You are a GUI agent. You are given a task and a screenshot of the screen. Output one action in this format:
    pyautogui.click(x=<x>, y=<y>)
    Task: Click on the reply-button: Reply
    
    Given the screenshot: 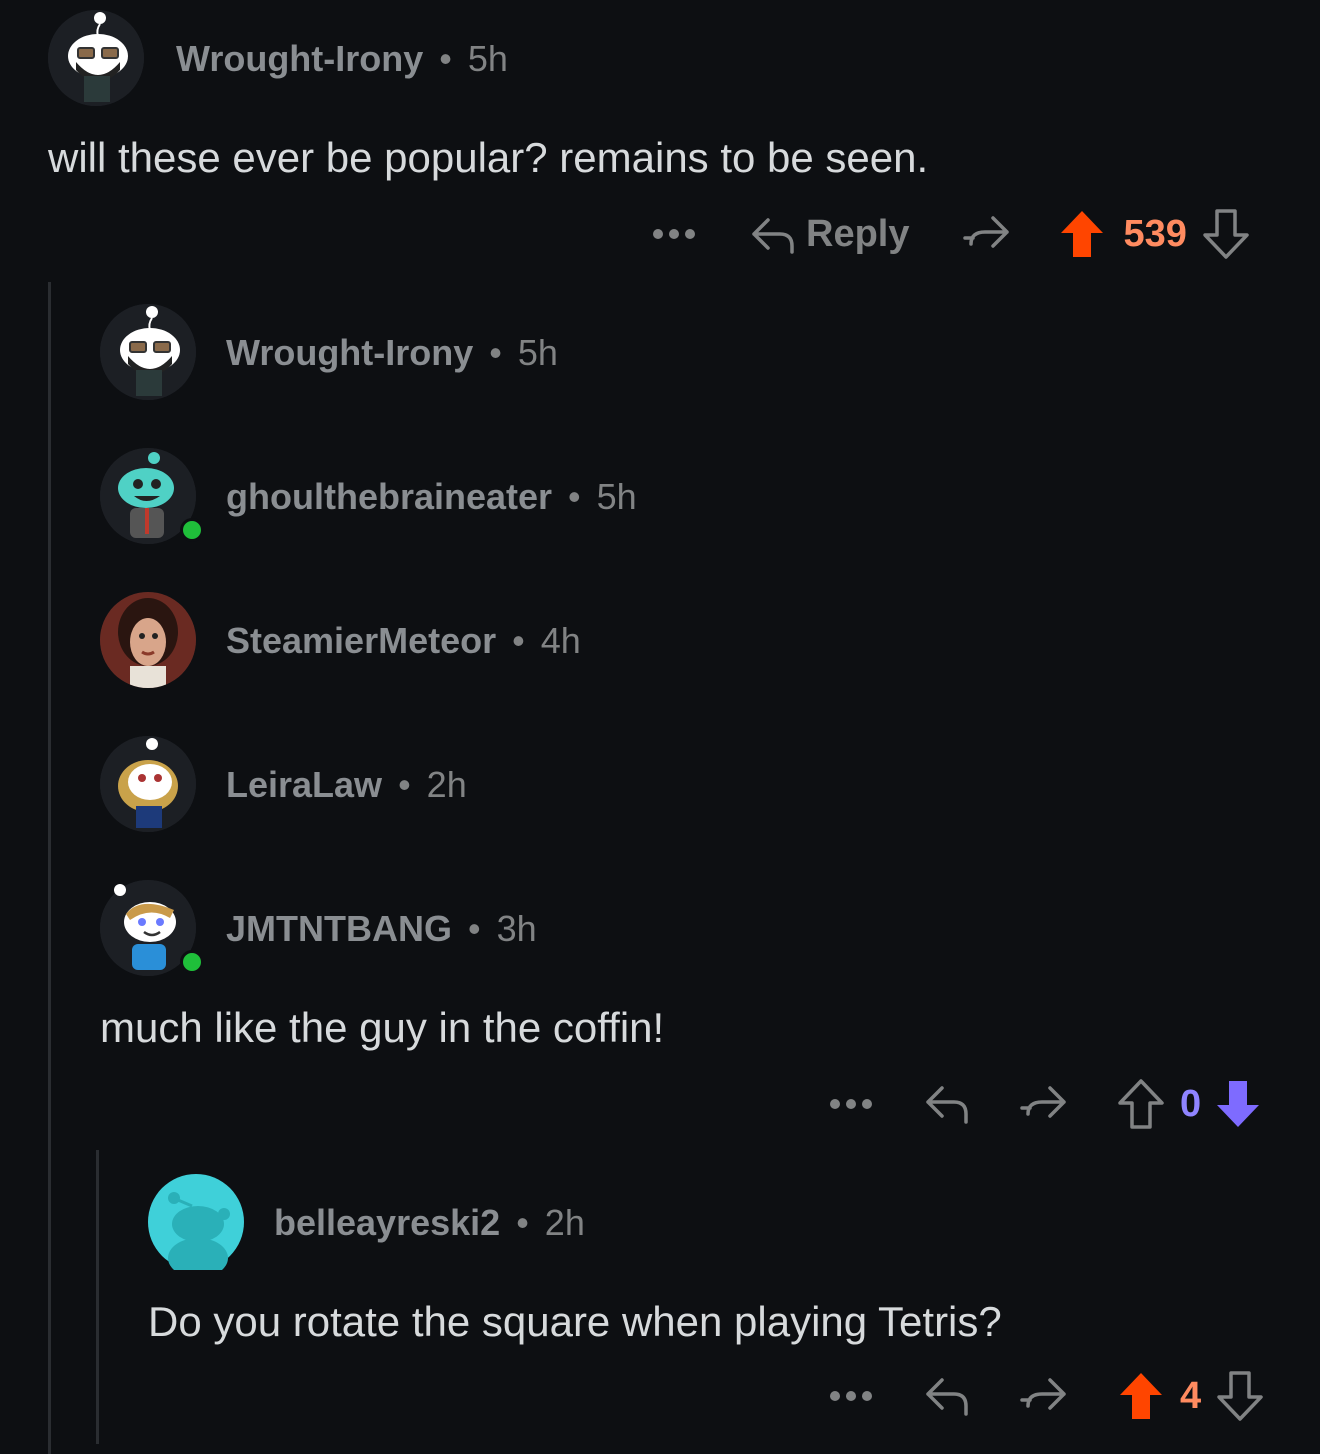 What is the action you would take?
    pyautogui.click(x=829, y=234)
    